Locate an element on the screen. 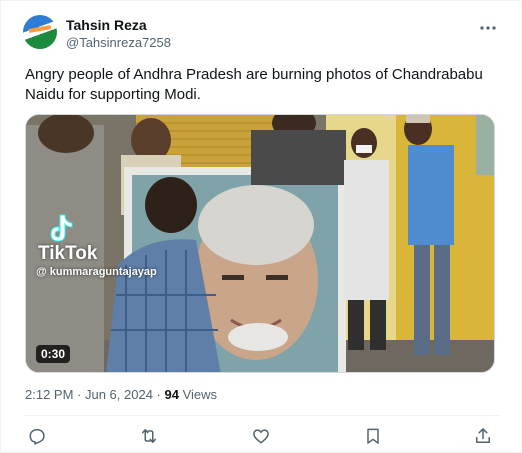 This screenshot has width=522, height=453. author-handle: @Tahsinreza7258 is located at coordinates (118, 42).